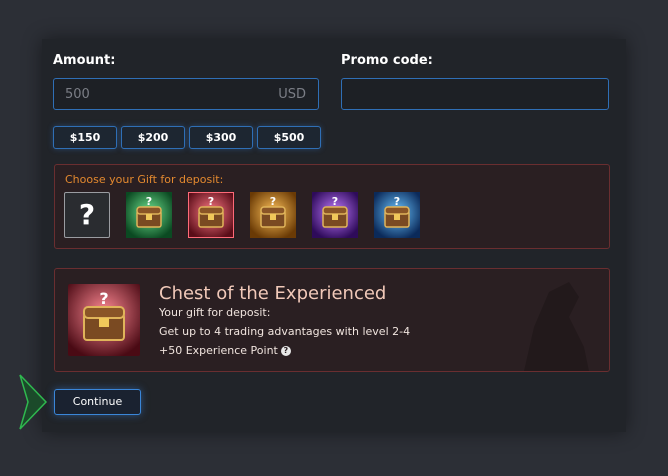 The height and width of the screenshot is (476, 668). I want to click on red-chest-icon: ?, so click(211, 215).